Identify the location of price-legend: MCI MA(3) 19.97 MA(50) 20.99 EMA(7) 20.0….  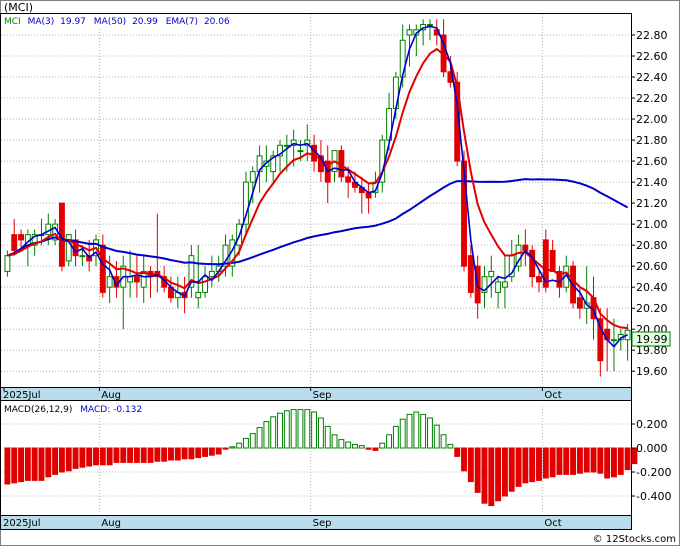
(118, 20).